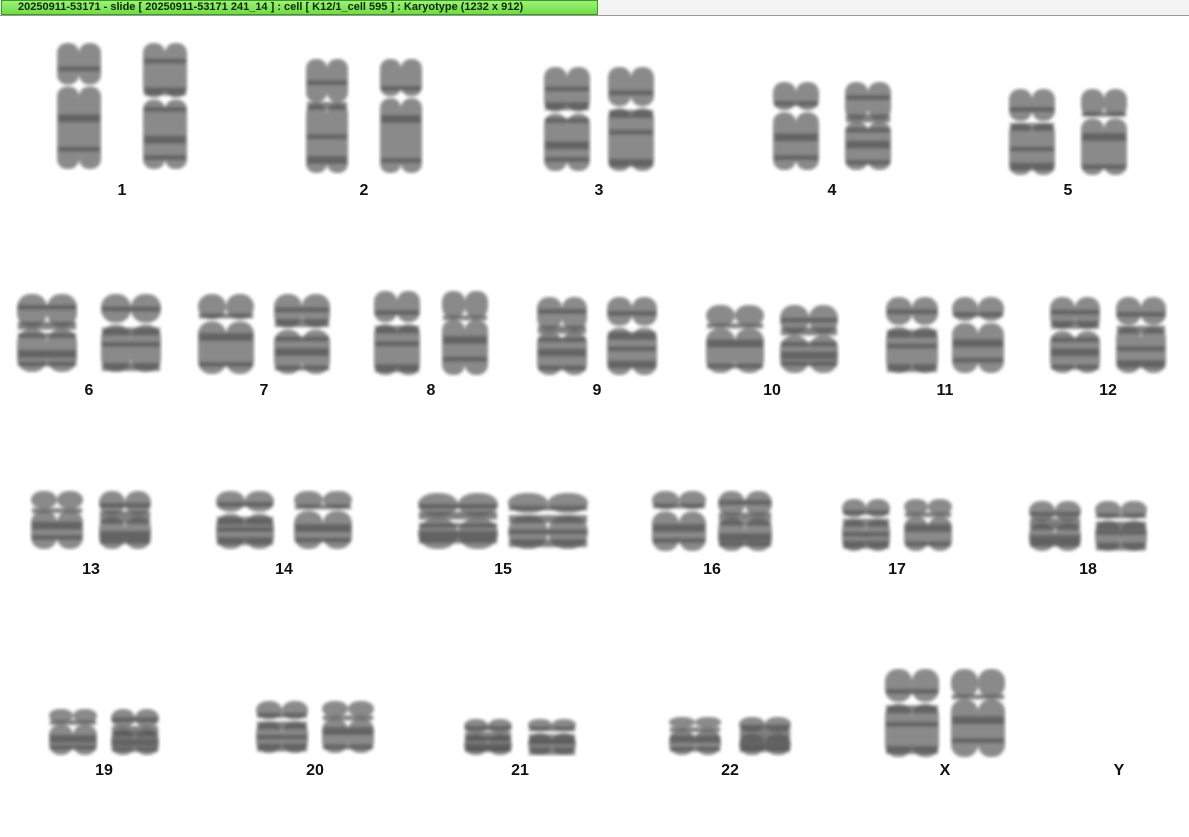 The width and height of the screenshot is (1189, 837). I want to click on chromosome-pair-2: 2, so click(364, 129).